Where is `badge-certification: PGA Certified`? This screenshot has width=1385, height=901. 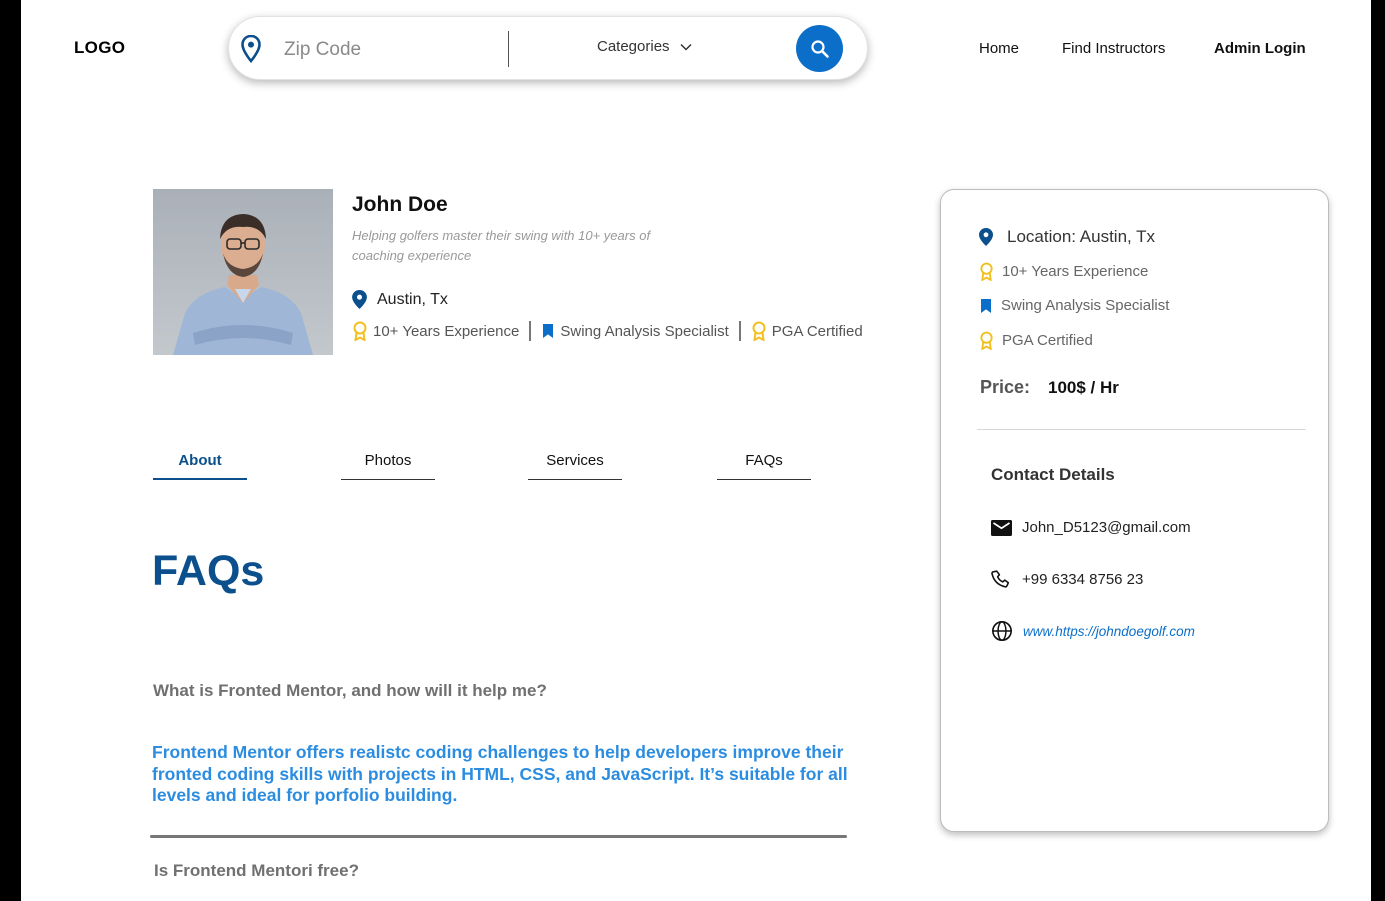 badge-certification: PGA Certified is located at coordinates (807, 331).